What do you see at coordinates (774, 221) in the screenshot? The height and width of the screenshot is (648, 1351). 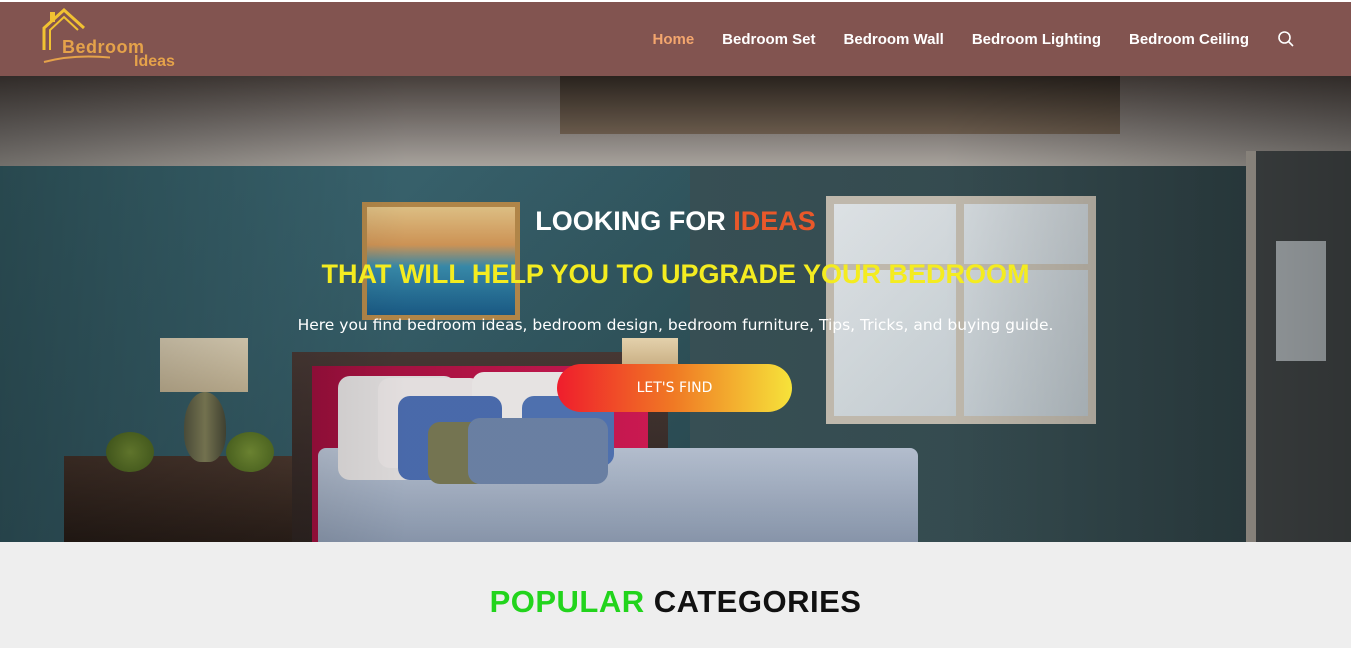 I see `hero-heading-accent: IDEAS` at bounding box center [774, 221].